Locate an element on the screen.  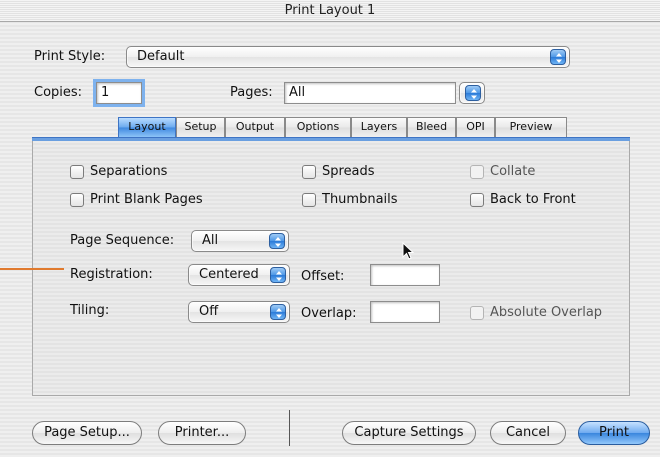
spreads-label: Spreads is located at coordinates (348, 171).